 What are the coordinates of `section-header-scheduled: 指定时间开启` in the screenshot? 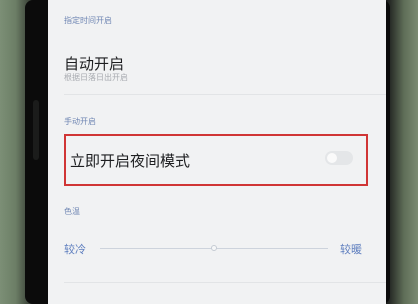 It's located at (88, 20).